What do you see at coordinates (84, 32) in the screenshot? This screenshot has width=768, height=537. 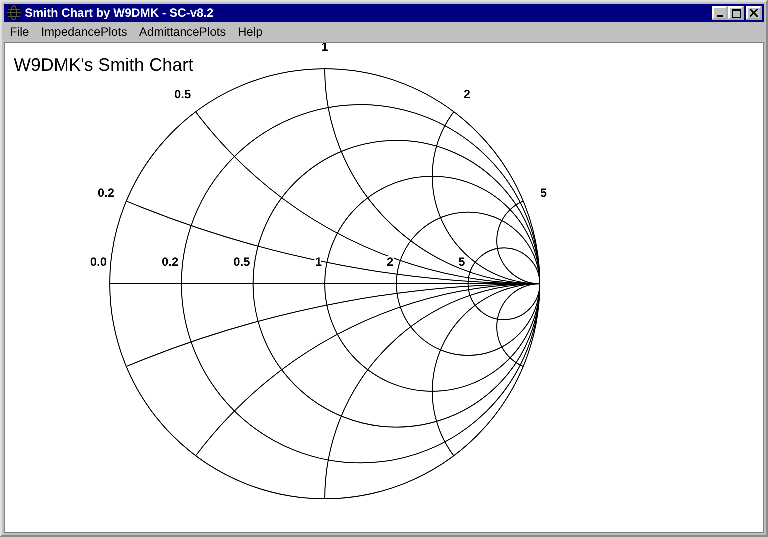 I see `menu-item: ImpedancePlots` at bounding box center [84, 32].